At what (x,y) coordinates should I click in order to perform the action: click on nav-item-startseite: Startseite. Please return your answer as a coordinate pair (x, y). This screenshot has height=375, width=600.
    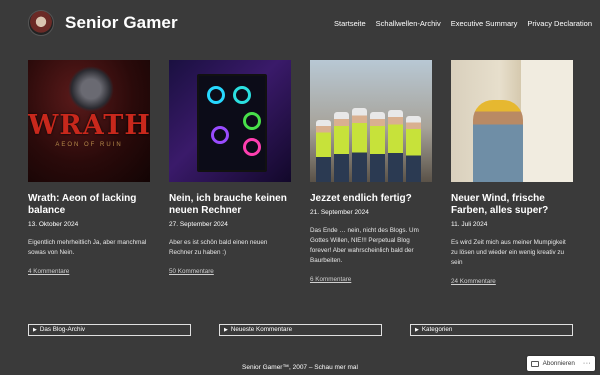
    Looking at the image, I should click on (350, 23).